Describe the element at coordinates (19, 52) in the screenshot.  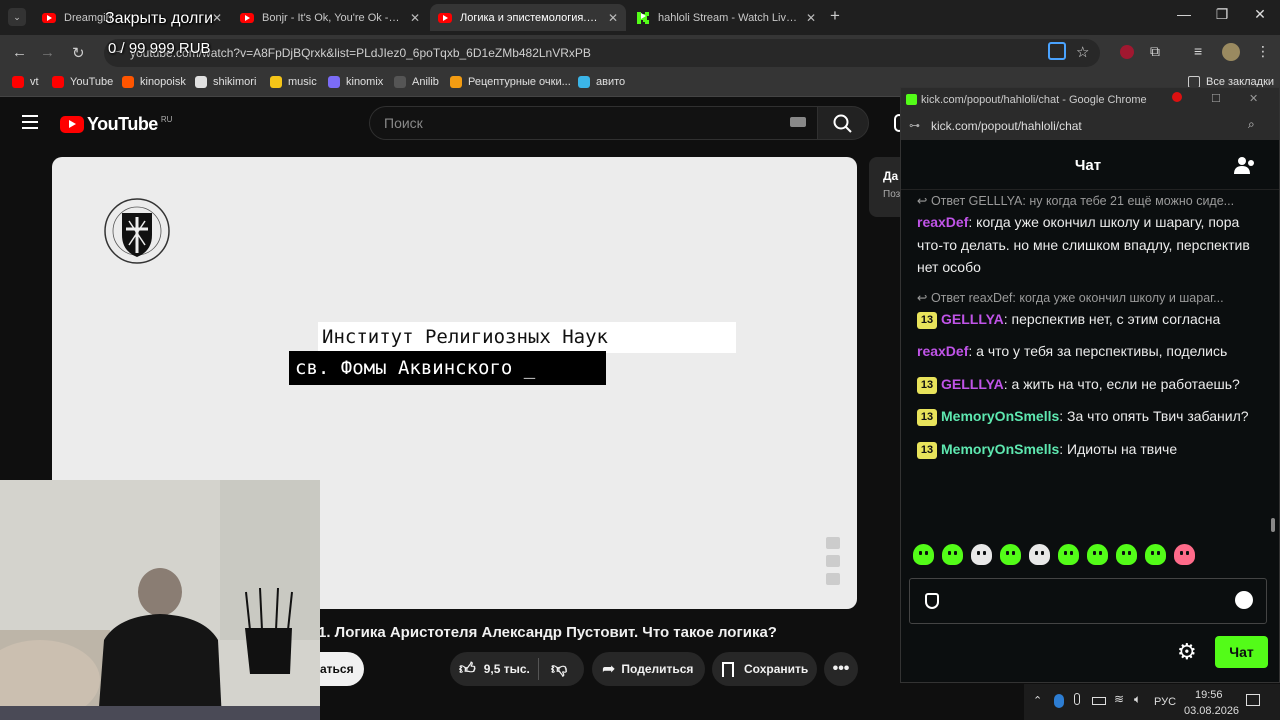
I see `back-icon: ←` at that location.